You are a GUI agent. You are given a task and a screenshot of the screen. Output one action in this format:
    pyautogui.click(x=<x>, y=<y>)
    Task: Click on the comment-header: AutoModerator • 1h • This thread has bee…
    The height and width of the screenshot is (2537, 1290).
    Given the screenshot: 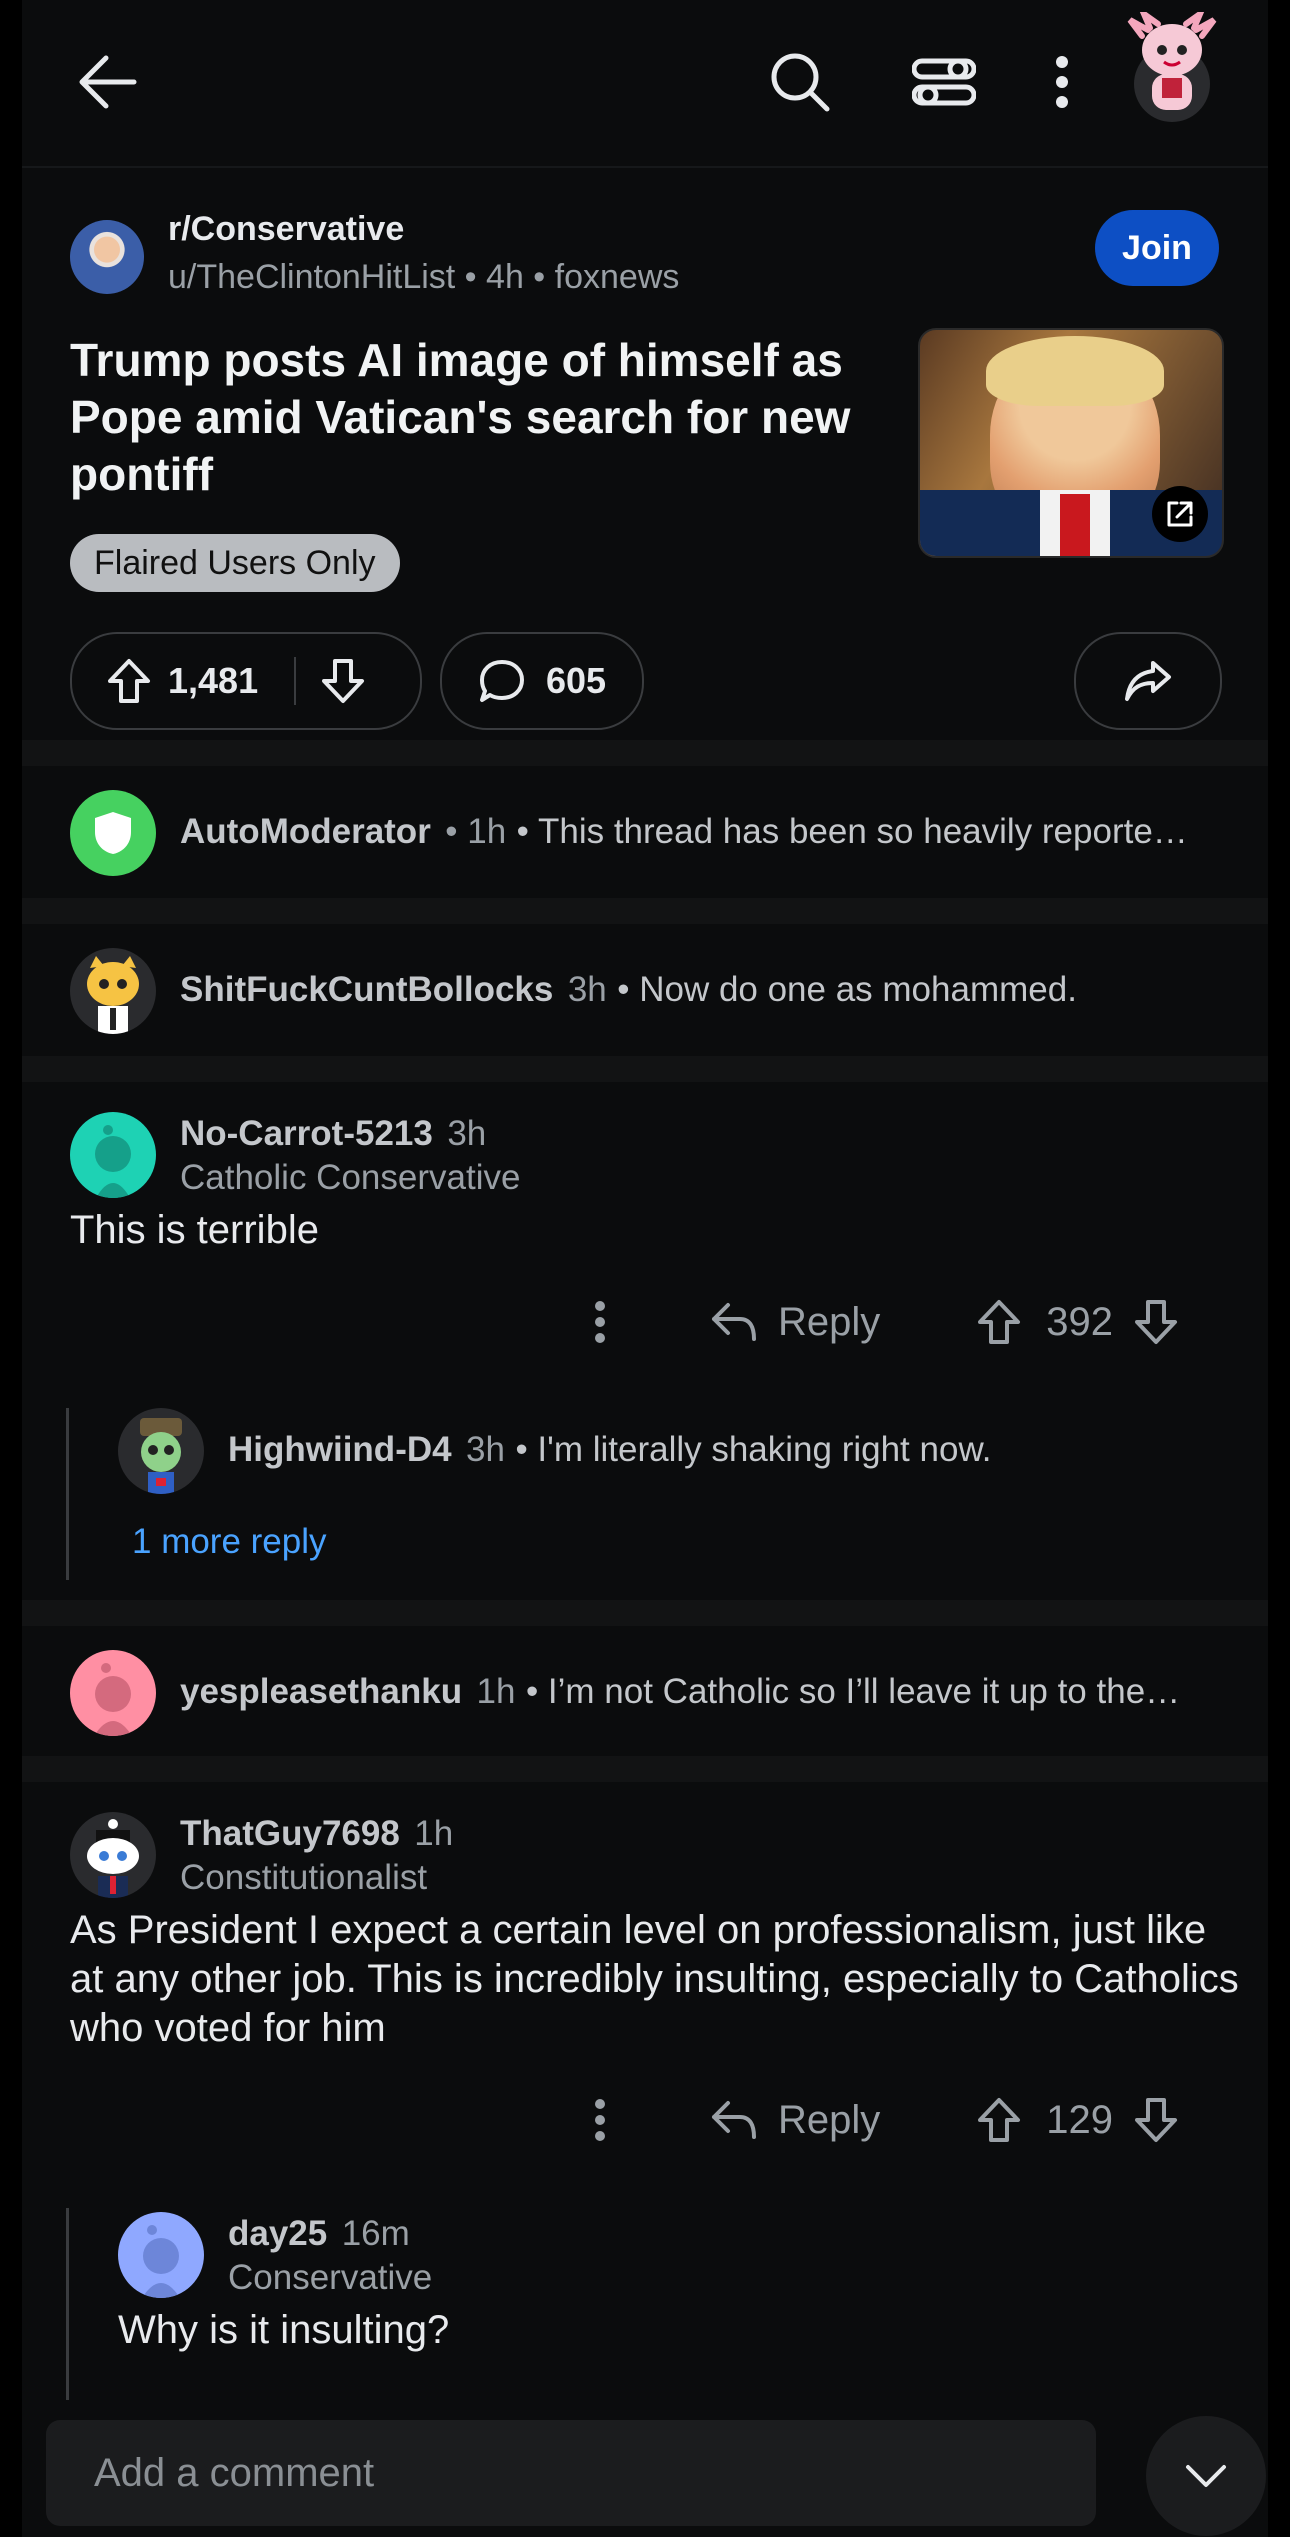 What is the action you would take?
    pyautogui.click(x=684, y=832)
    